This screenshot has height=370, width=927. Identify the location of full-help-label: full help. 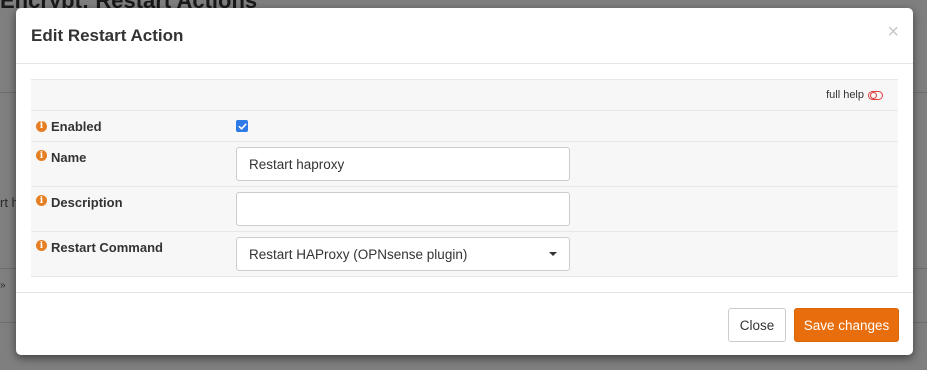
(845, 95).